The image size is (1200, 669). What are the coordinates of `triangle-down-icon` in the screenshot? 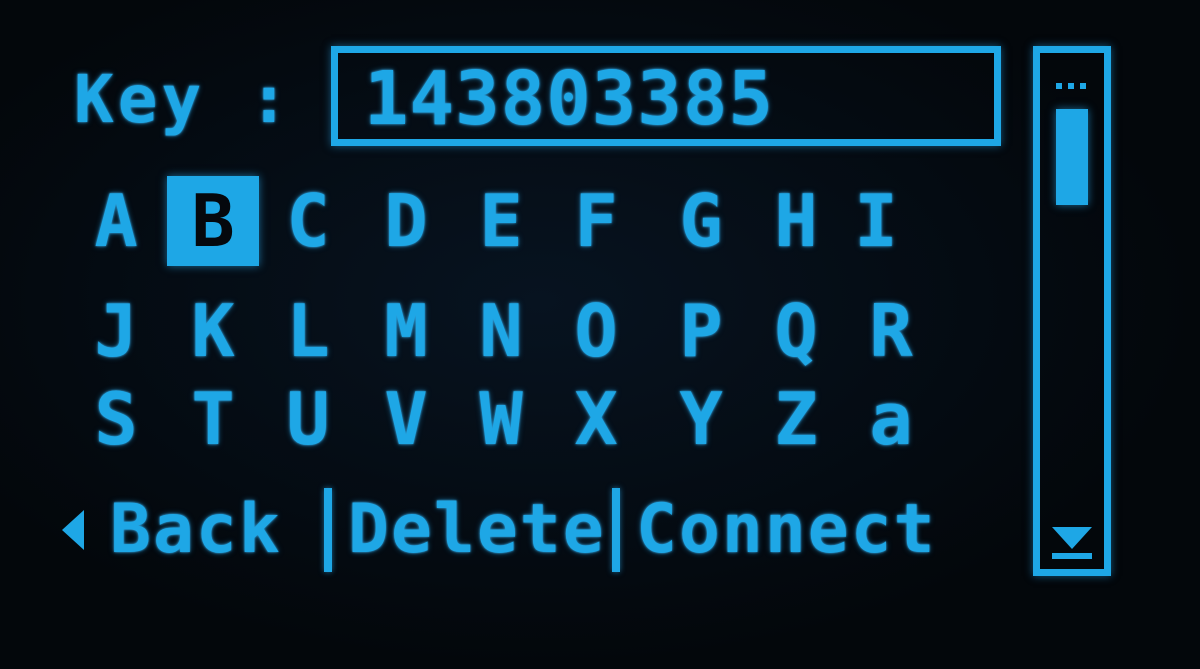 It's located at (1072, 538).